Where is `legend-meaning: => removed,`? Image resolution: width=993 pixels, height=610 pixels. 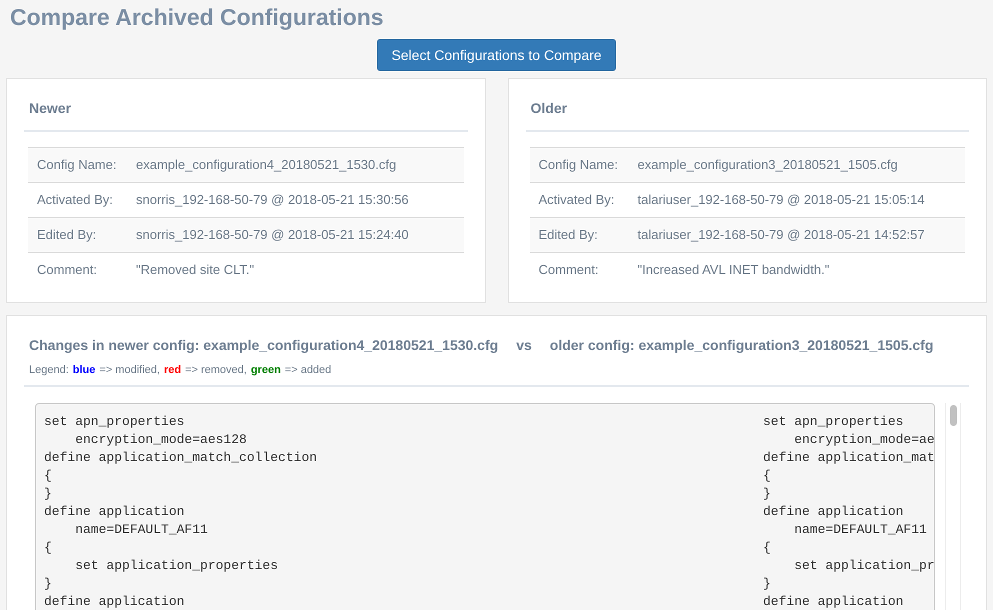
legend-meaning: => removed, is located at coordinates (216, 370).